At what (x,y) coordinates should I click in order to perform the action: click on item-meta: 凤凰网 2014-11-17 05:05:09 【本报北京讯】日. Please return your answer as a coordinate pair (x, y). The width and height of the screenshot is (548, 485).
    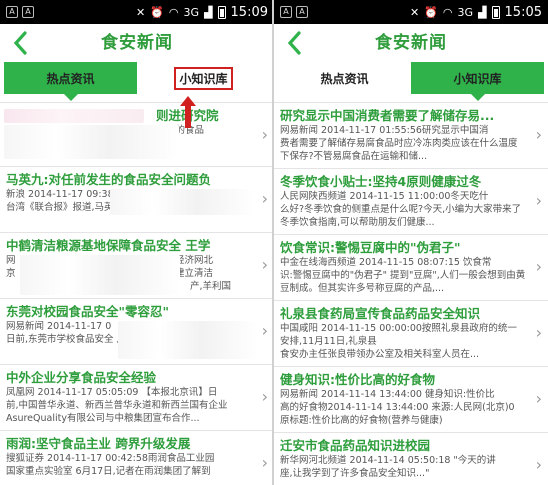
    Looking at the image, I should click on (112, 392).